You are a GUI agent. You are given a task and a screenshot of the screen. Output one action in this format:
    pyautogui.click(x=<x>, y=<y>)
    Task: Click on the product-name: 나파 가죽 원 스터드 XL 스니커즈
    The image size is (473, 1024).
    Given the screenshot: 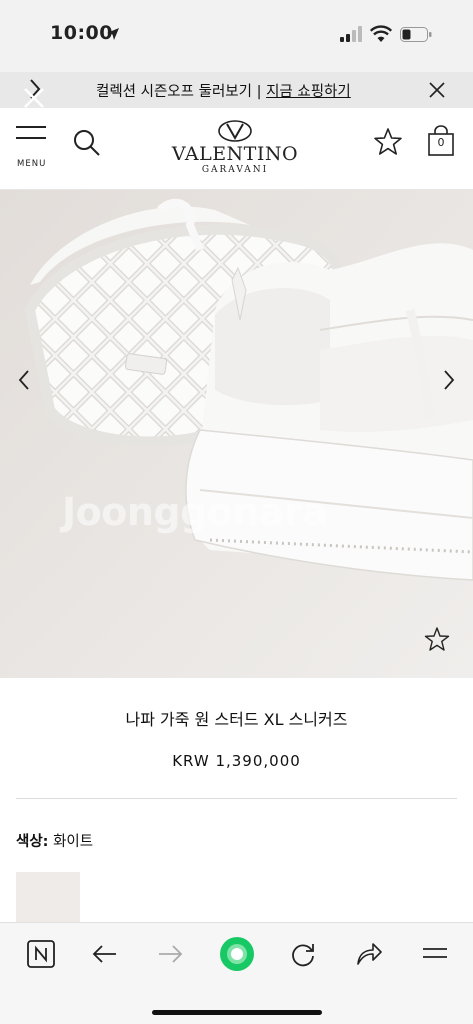 What is the action you would take?
    pyautogui.click(x=236, y=719)
    